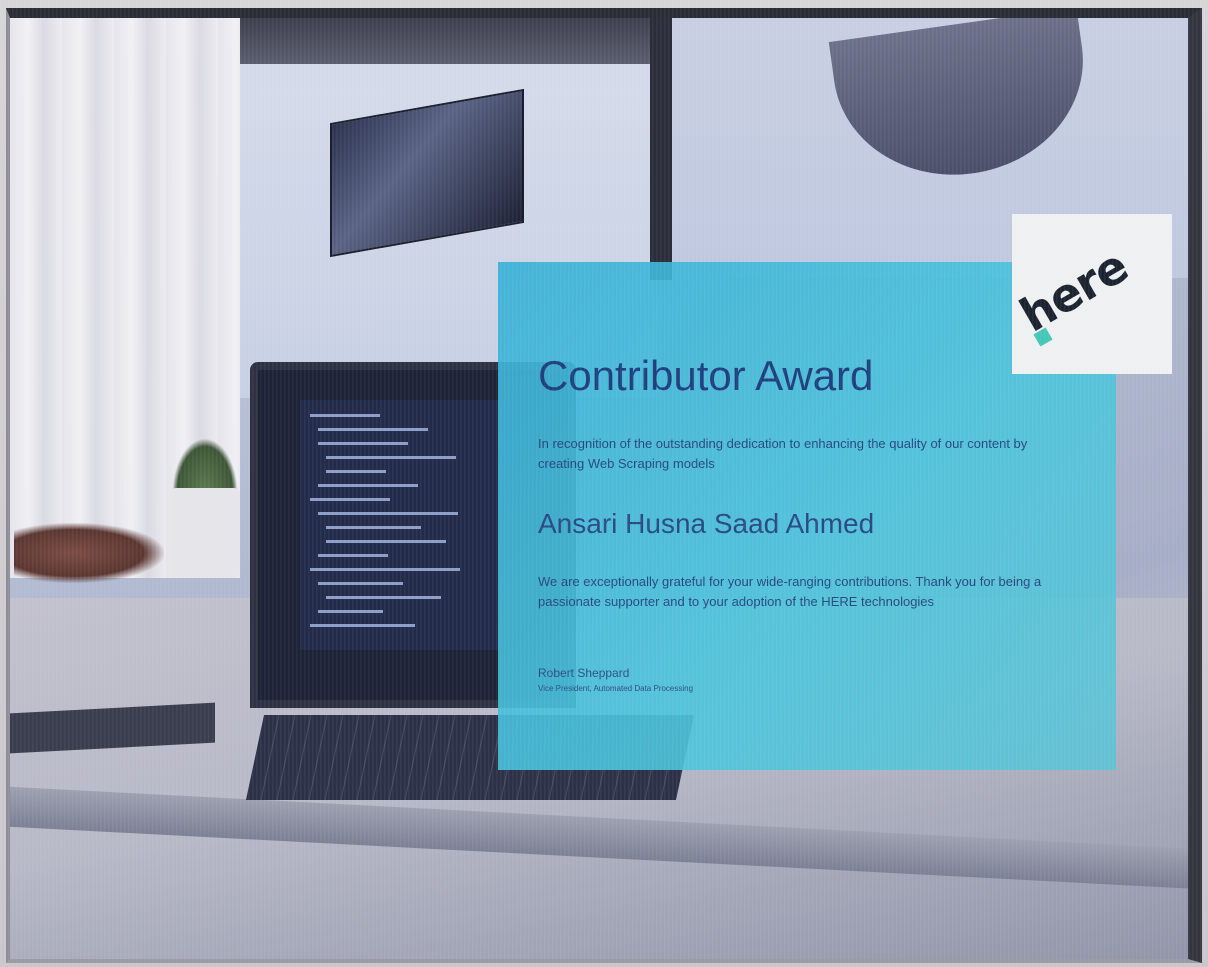 This screenshot has height=967, width=1208. Describe the element at coordinates (455, 41) in the screenshot. I see `ceiling-beam` at that location.